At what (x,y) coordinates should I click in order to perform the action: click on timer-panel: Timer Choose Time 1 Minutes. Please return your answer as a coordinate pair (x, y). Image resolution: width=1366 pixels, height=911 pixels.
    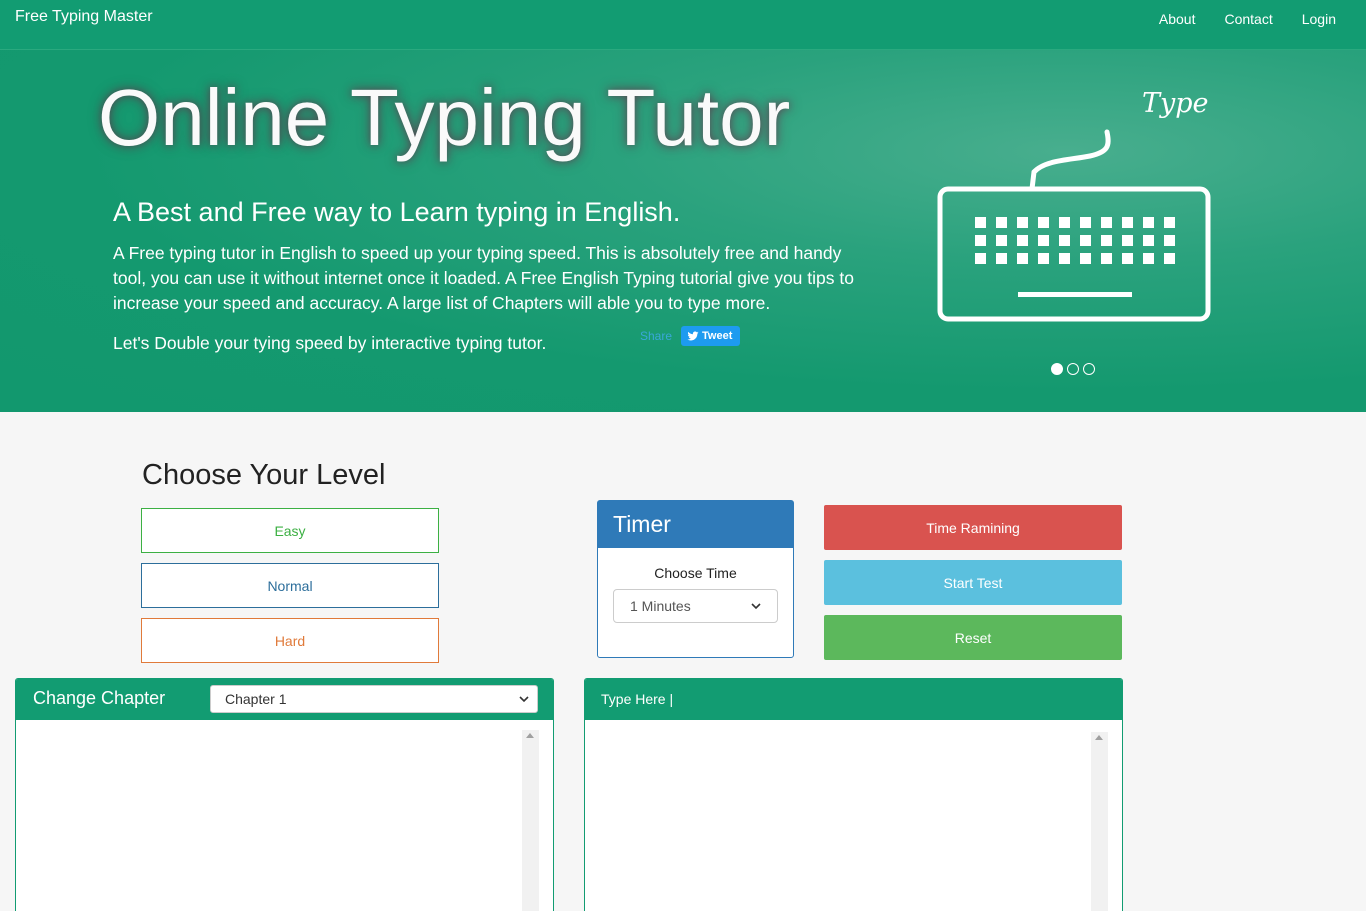
    Looking at the image, I should click on (695, 579).